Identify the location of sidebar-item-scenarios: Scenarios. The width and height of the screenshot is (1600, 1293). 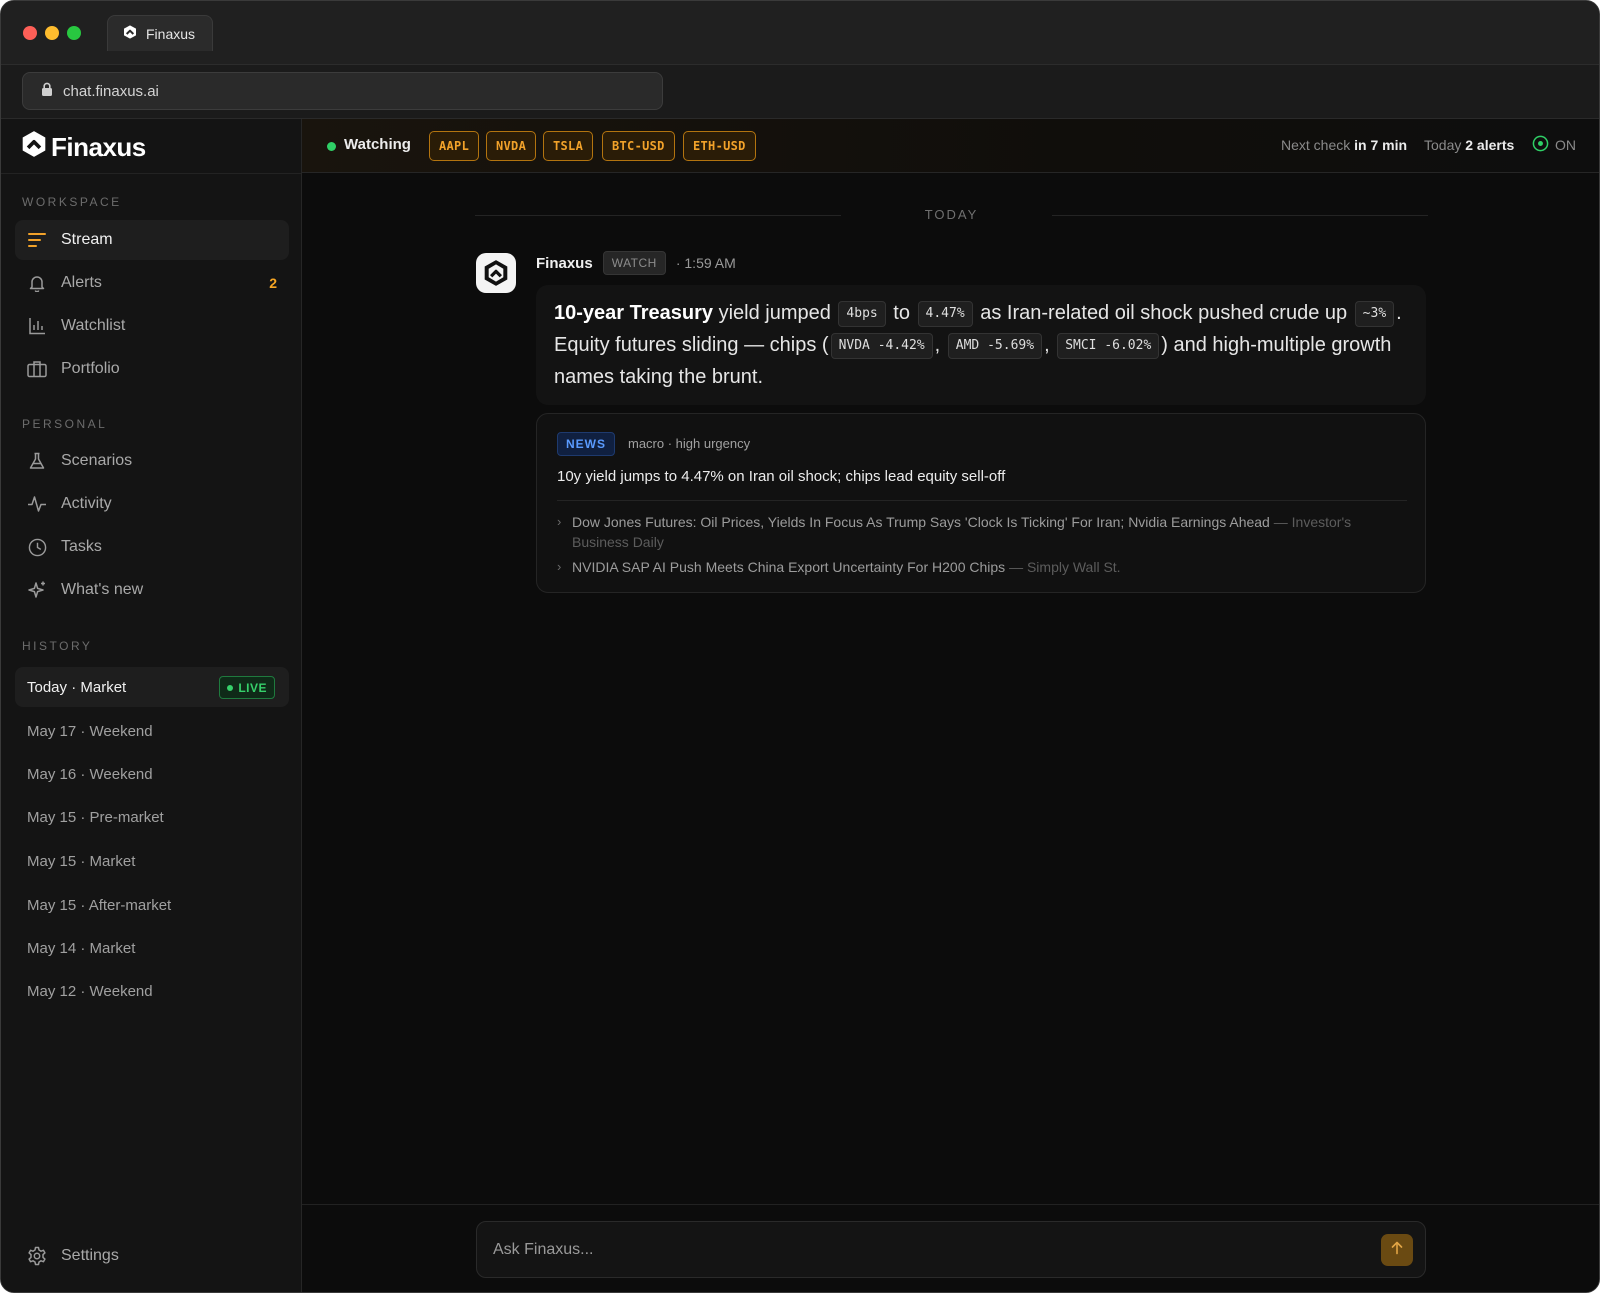
(152, 461).